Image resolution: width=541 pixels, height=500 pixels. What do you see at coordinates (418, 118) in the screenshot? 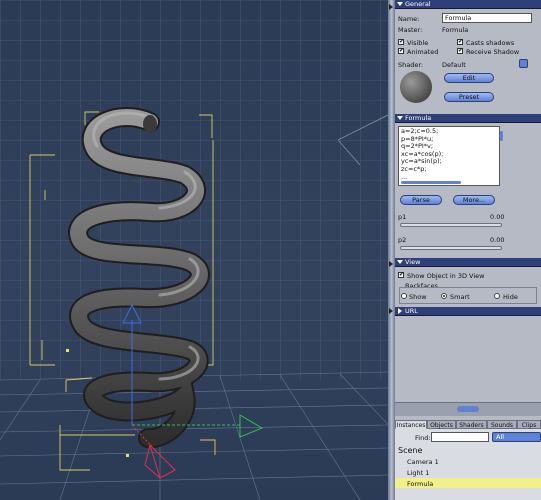
I see `section-title: Formula` at bounding box center [418, 118].